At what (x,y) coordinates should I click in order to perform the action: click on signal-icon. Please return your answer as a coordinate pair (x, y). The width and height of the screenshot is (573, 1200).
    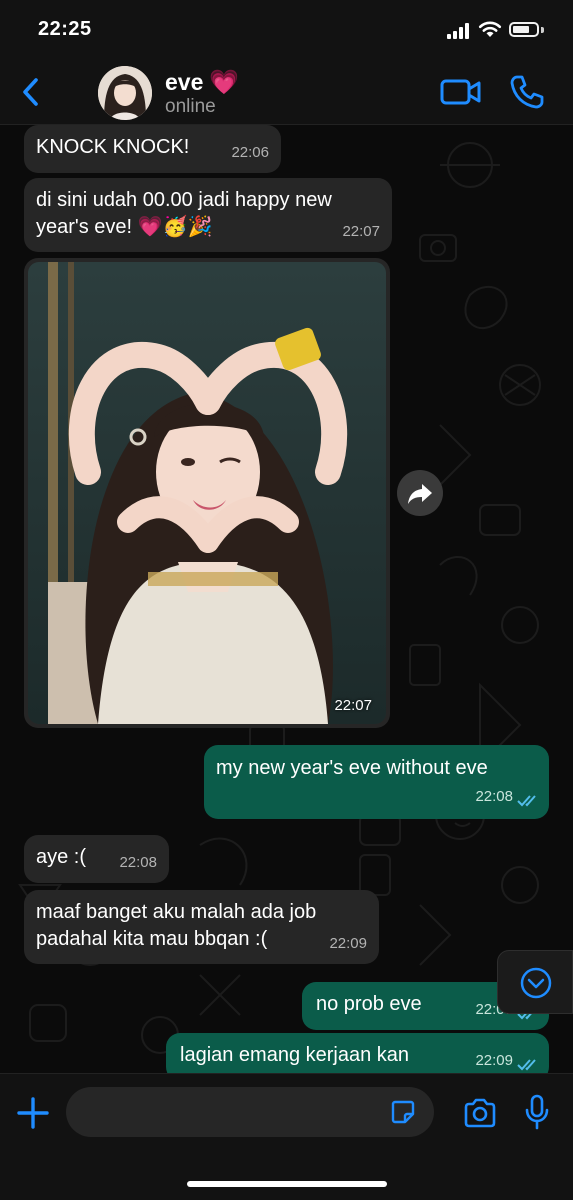
    Looking at the image, I should click on (460, 31).